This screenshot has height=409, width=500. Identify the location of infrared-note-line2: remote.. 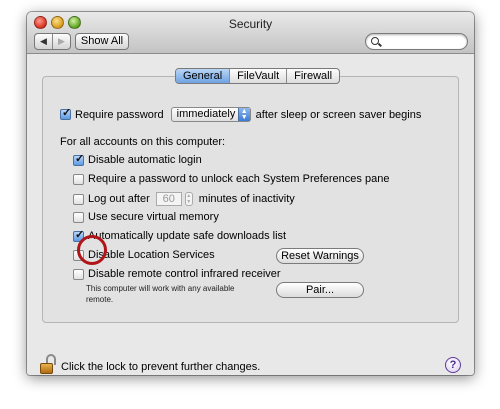
(100, 299).